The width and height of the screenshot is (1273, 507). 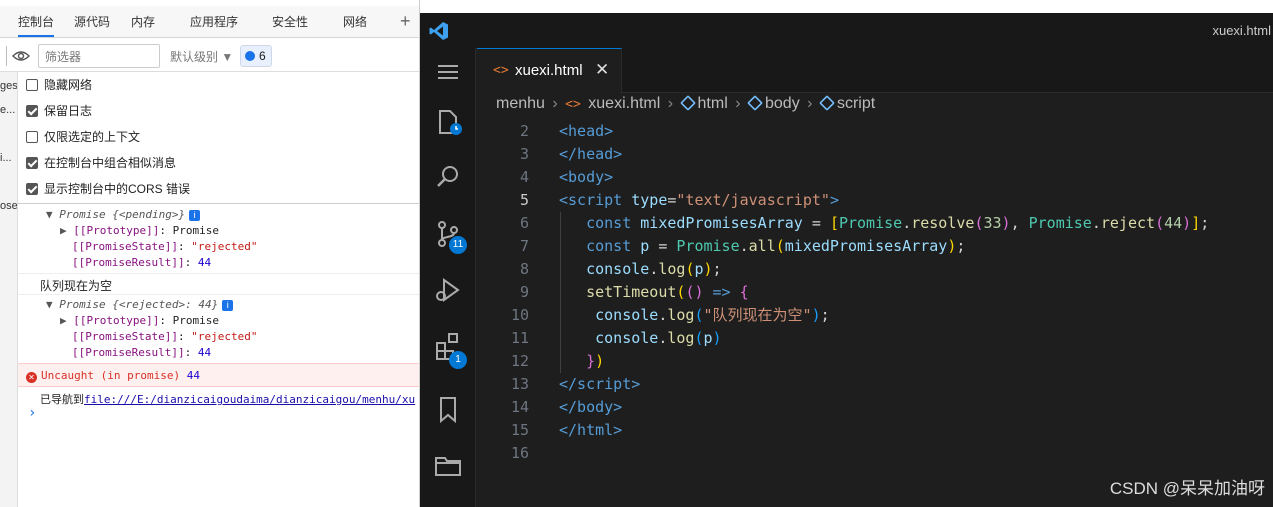 What do you see at coordinates (875, 131) in the screenshot?
I see `code-line: 2 <head>` at bounding box center [875, 131].